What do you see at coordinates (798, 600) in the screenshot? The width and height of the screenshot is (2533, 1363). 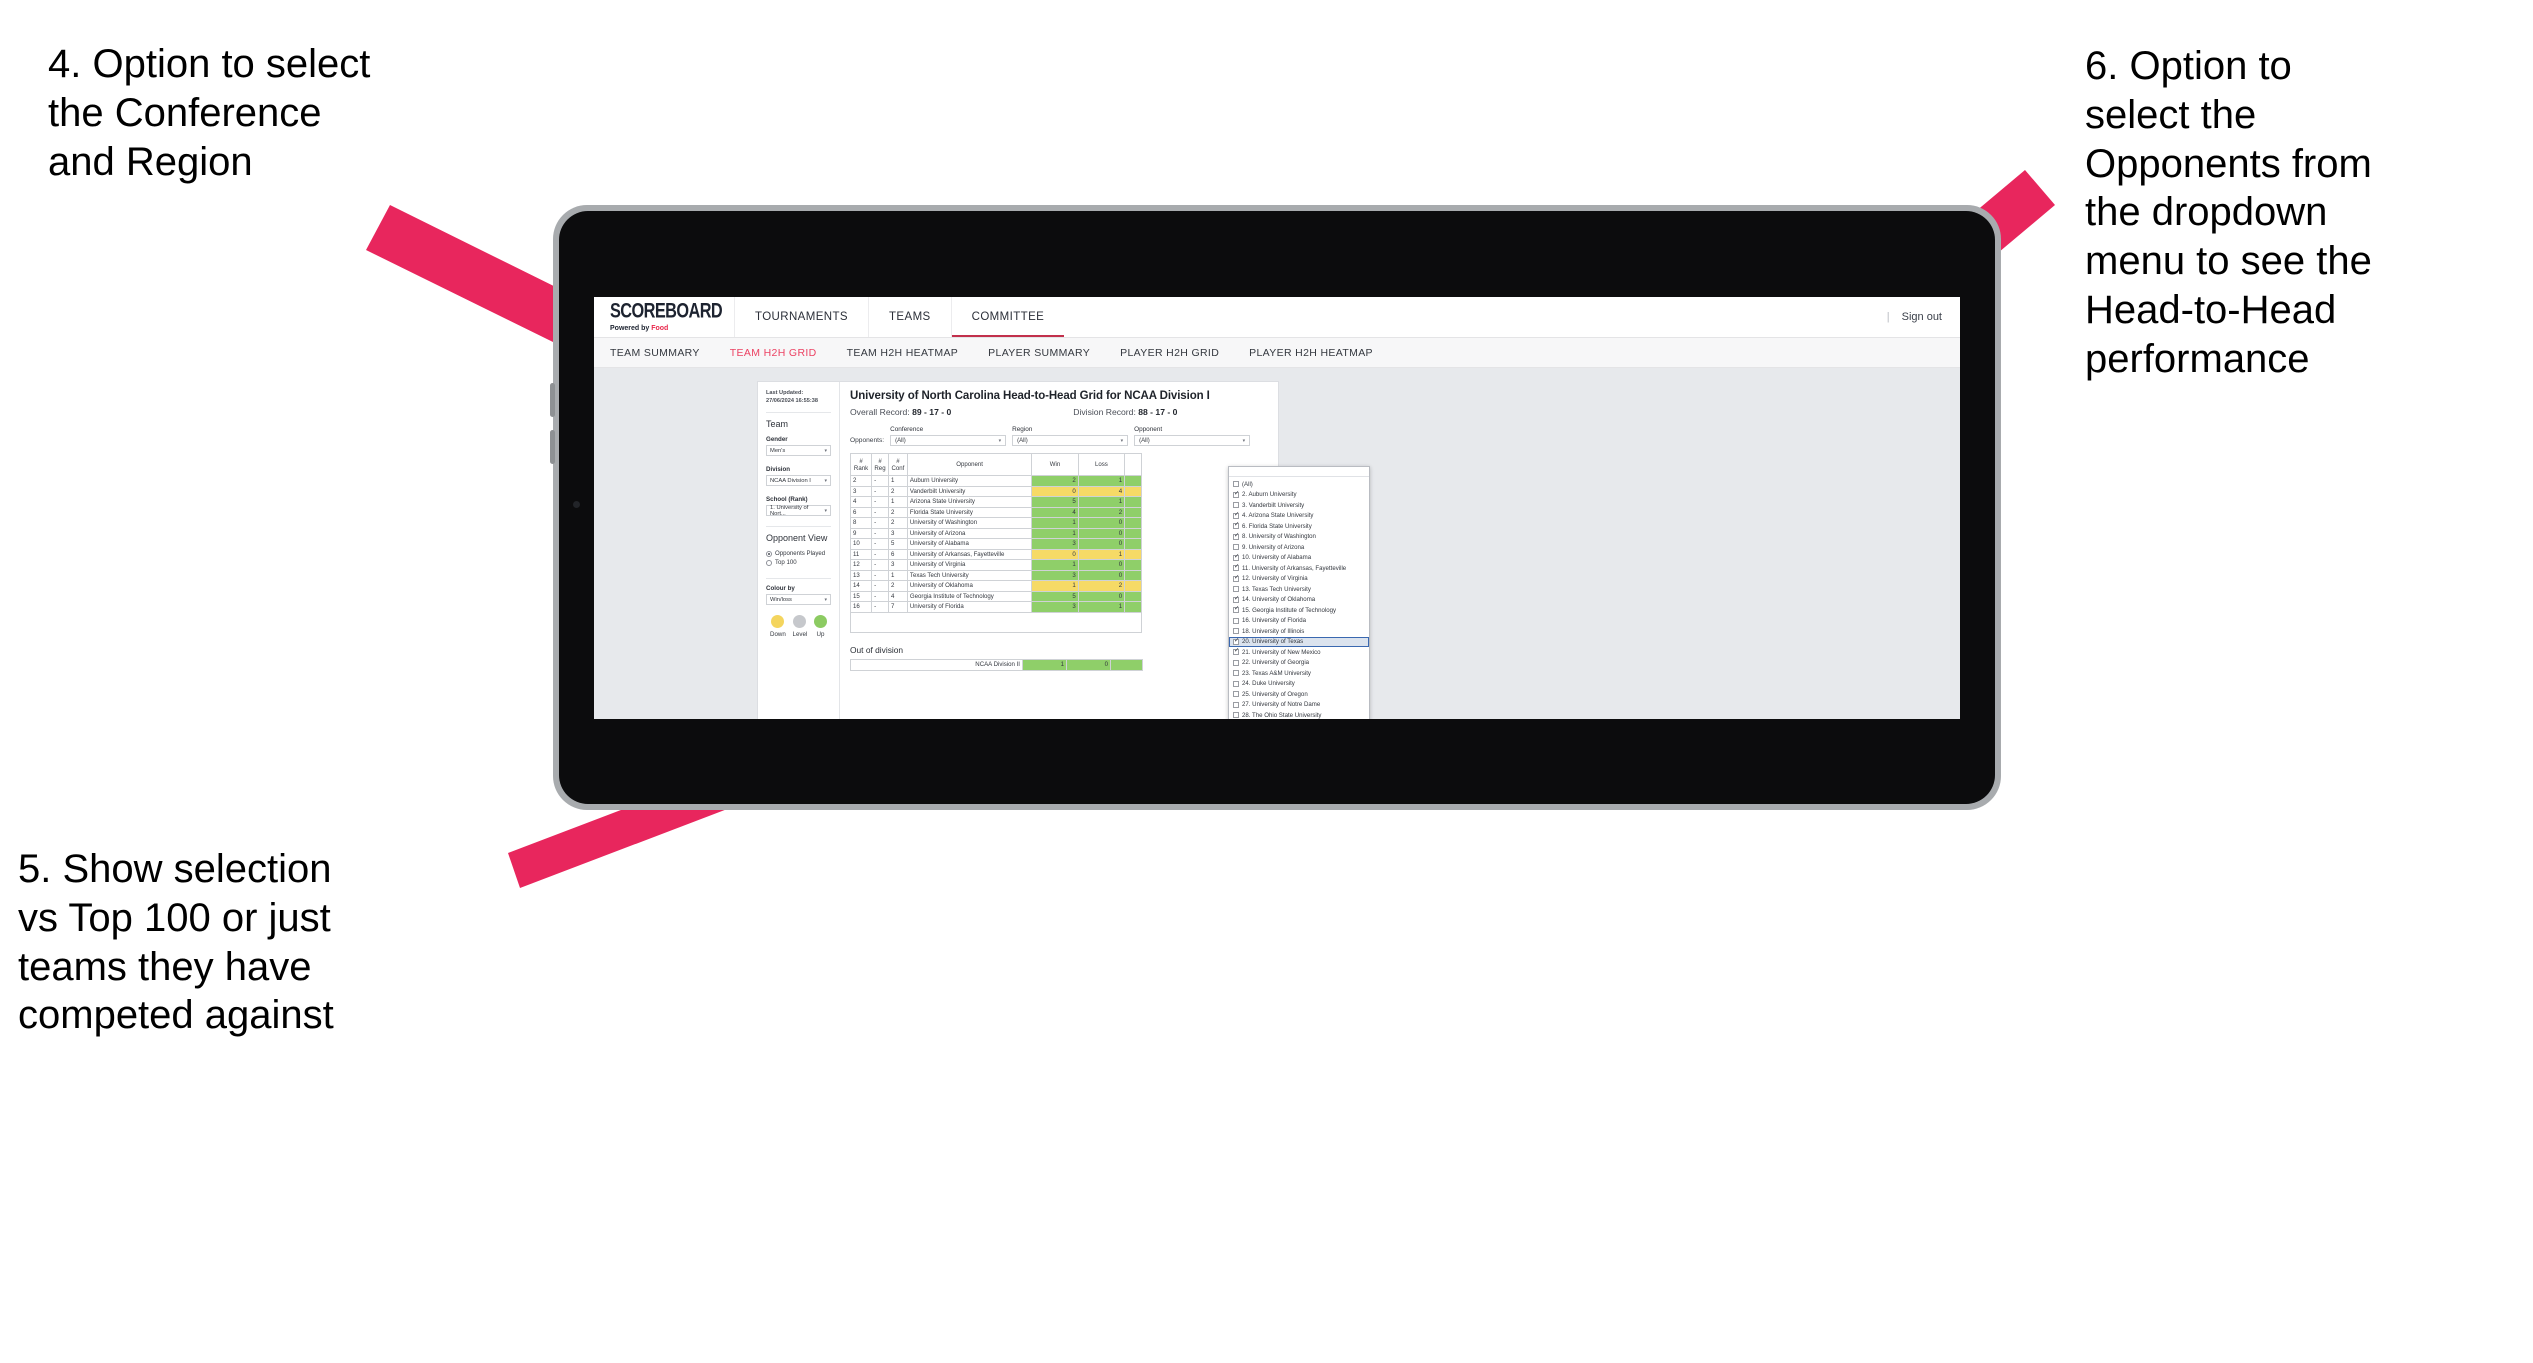 I see `colour-by-select: Win/loss ▾` at bounding box center [798, 600].